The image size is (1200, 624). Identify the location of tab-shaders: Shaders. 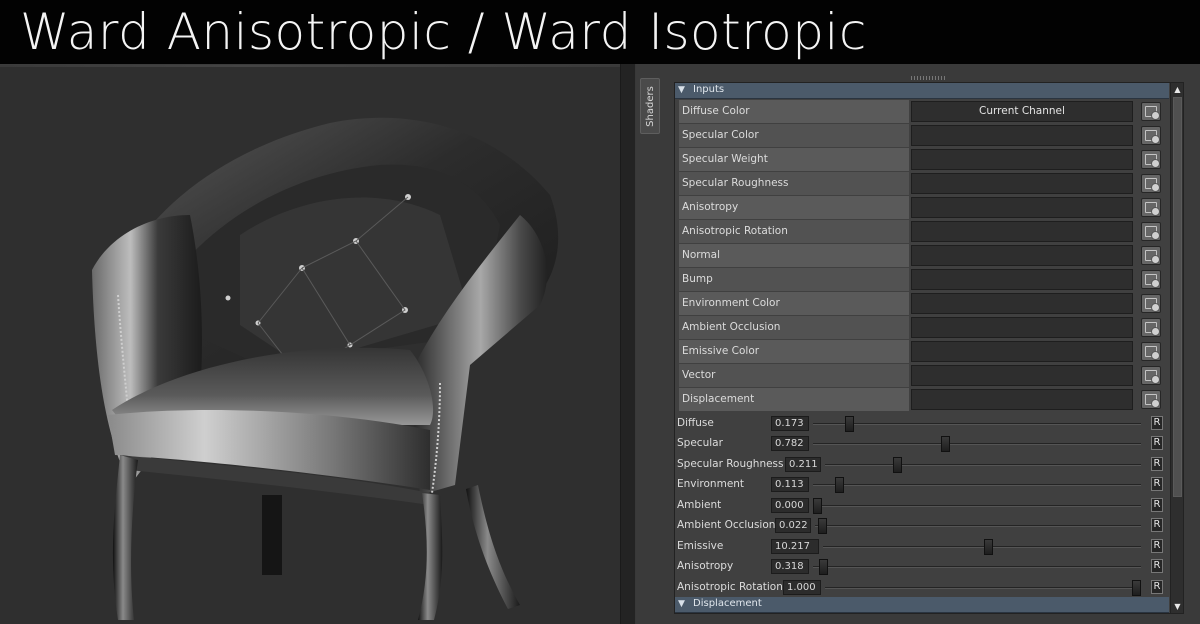
(650, 106).